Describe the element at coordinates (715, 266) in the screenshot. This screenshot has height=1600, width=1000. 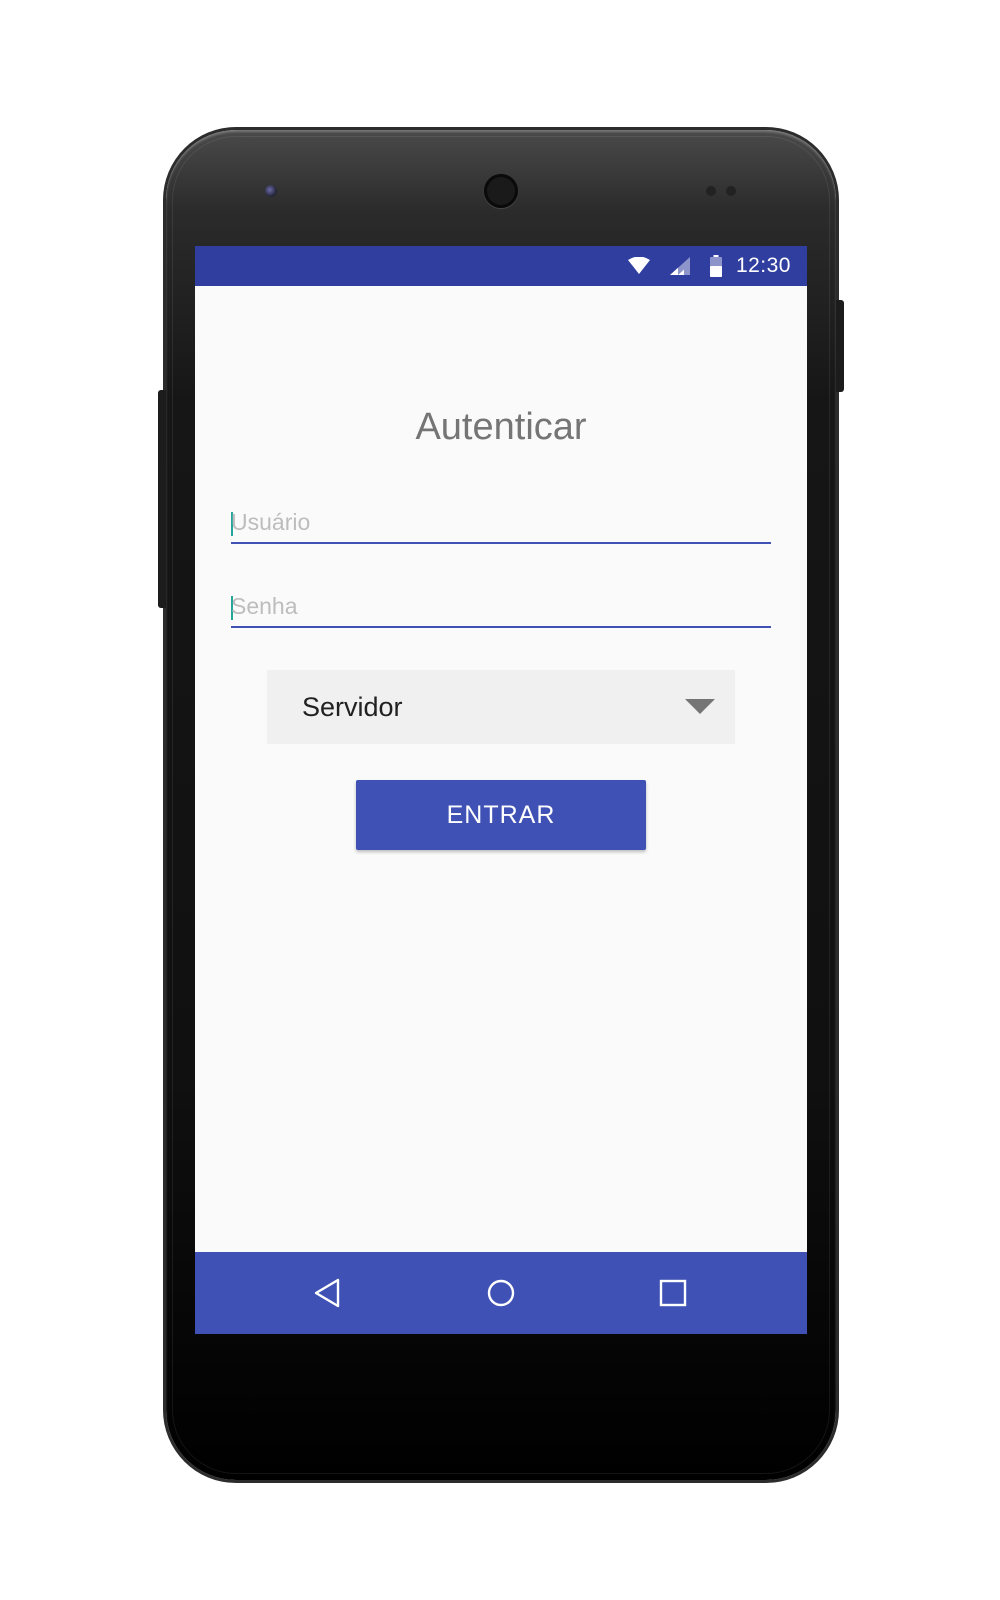
I see `battery-icon` at that location.